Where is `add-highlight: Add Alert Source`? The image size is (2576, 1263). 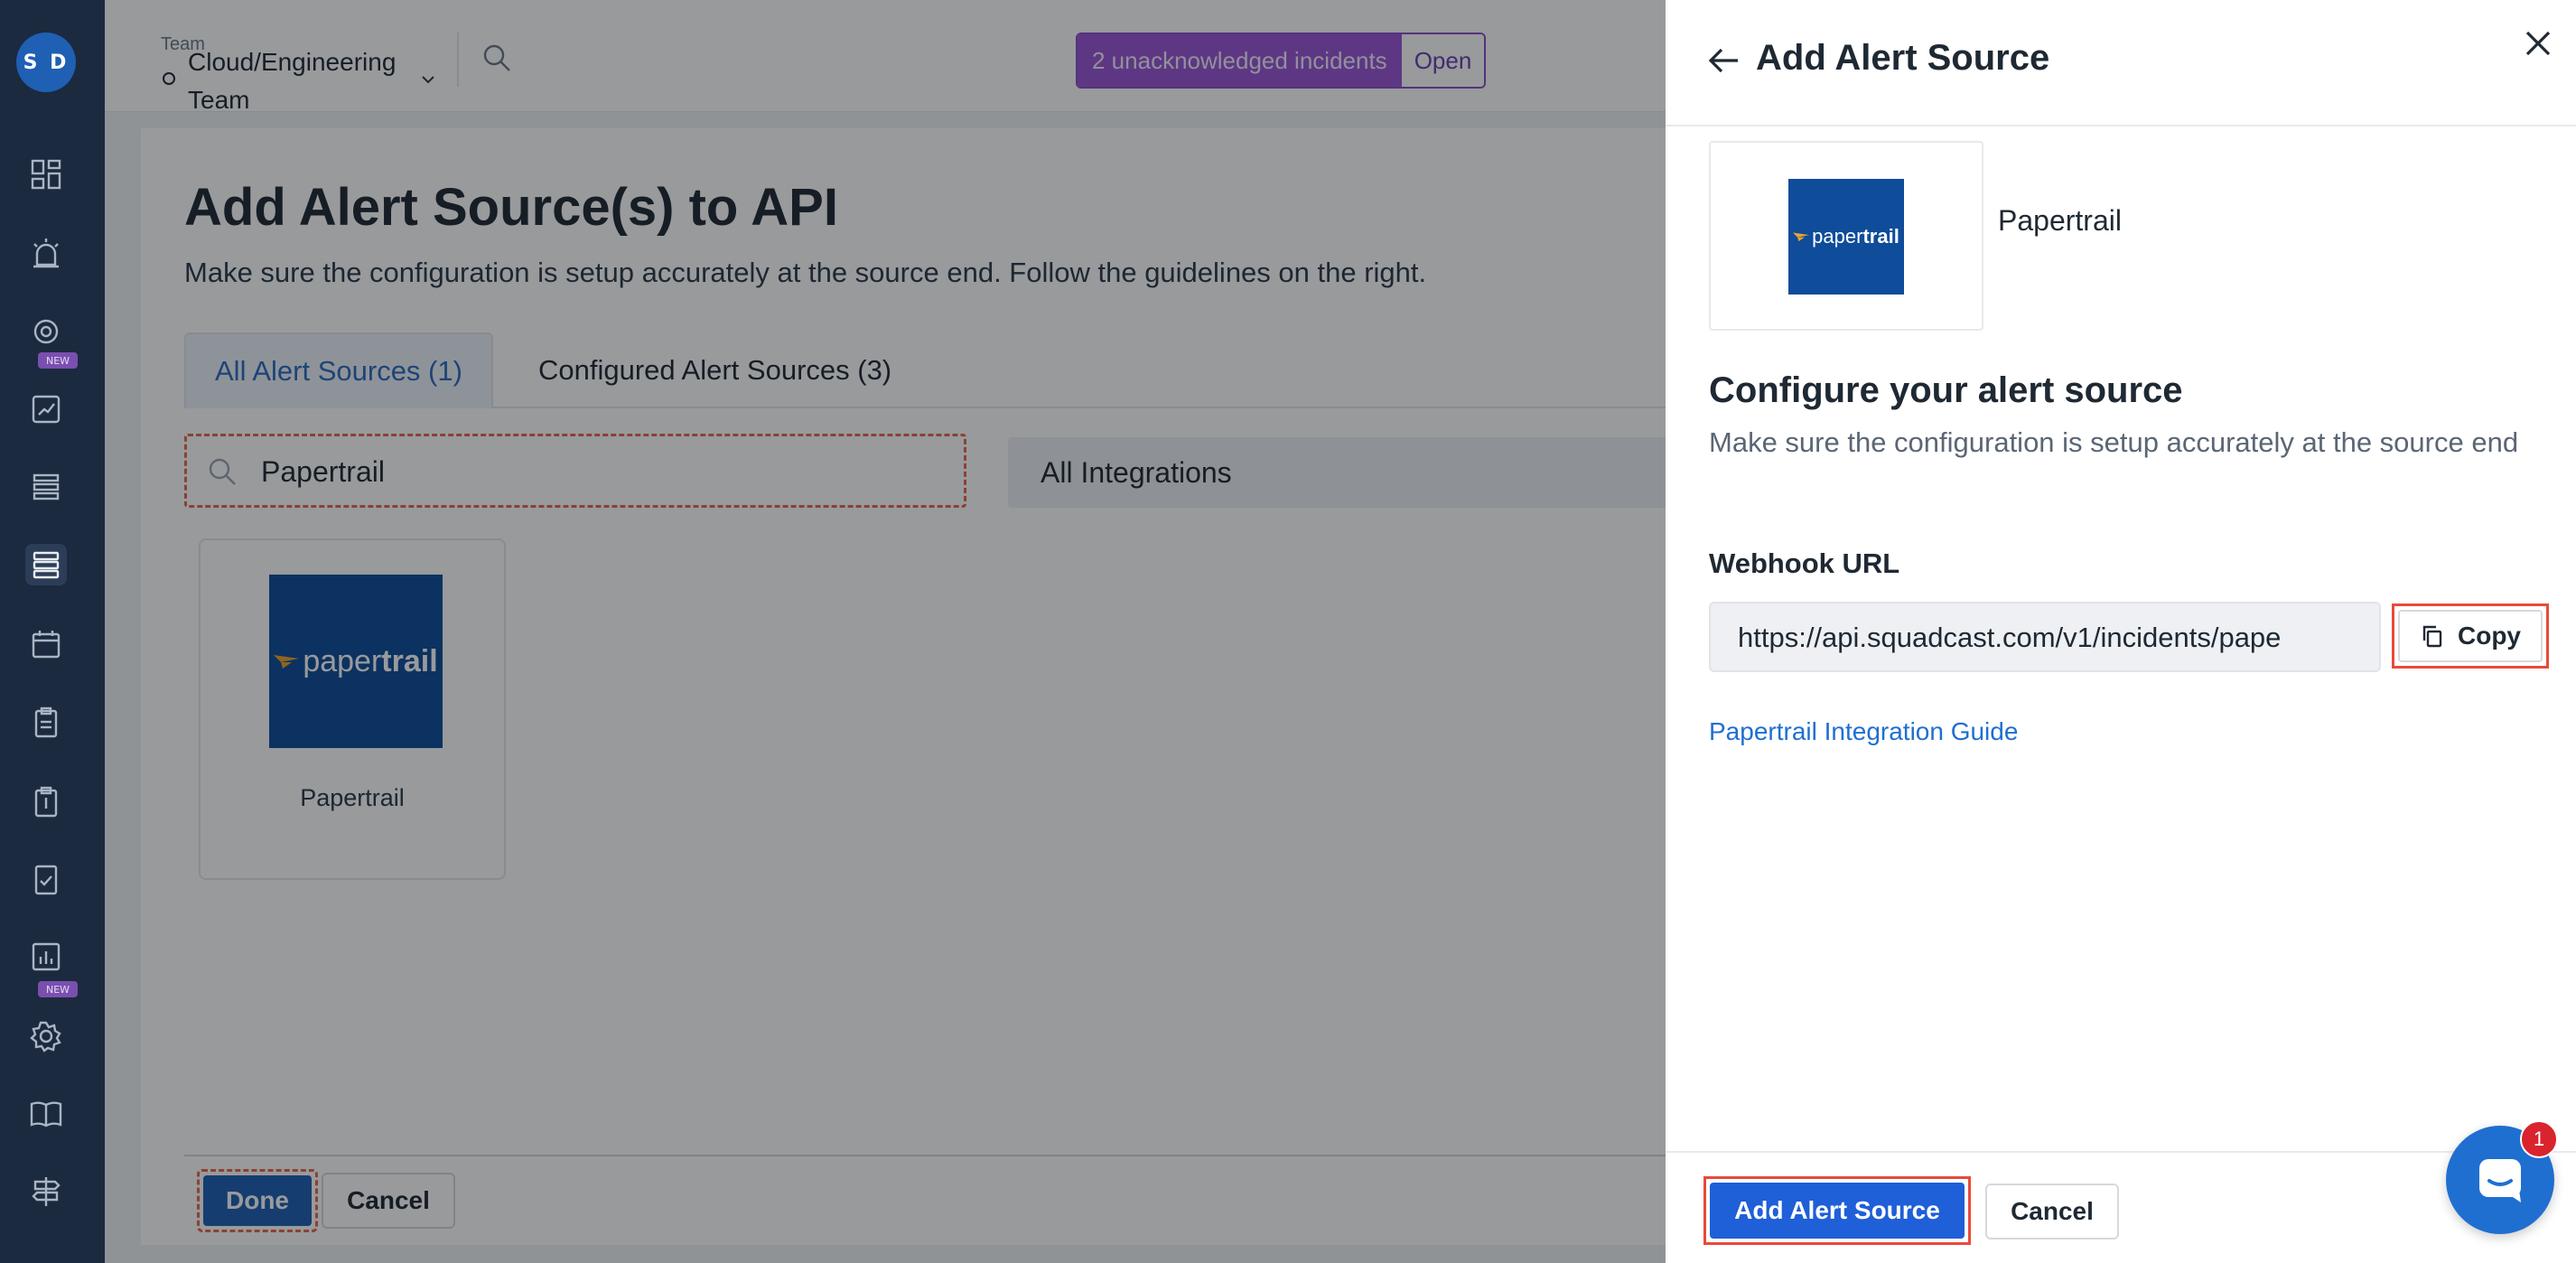 add-highlight: Add Alert Source is located at coordinates (1837, 1210).